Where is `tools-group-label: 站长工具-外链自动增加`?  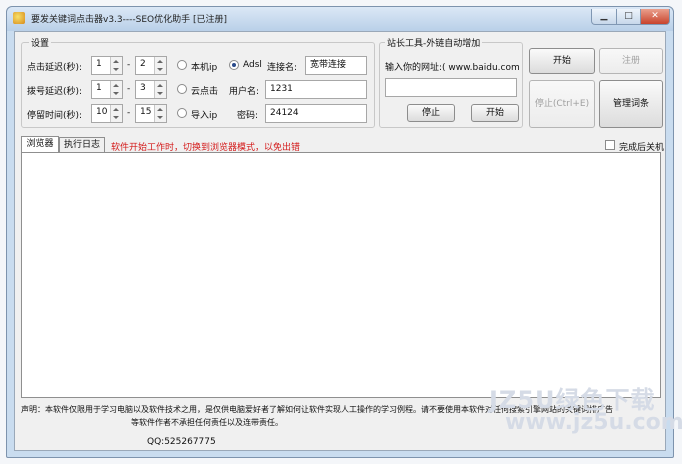
tools-group-label: 站长工具-外链自动增加 is located at coordinates (434, 42).